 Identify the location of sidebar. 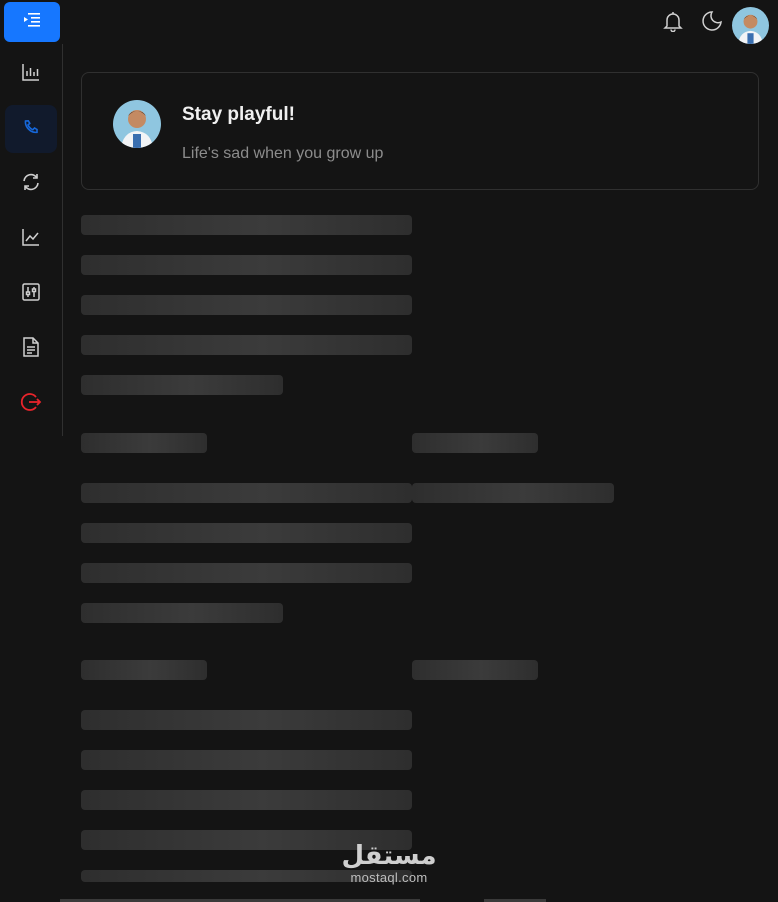
(31, 240).